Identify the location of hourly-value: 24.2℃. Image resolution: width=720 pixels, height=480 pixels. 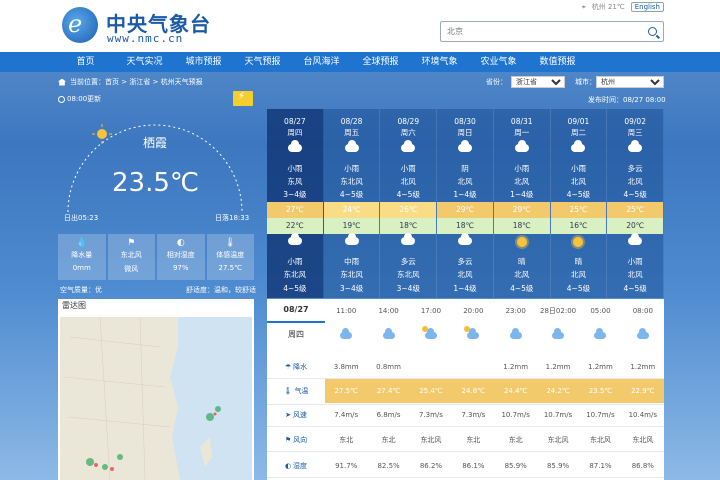
(558, 391).